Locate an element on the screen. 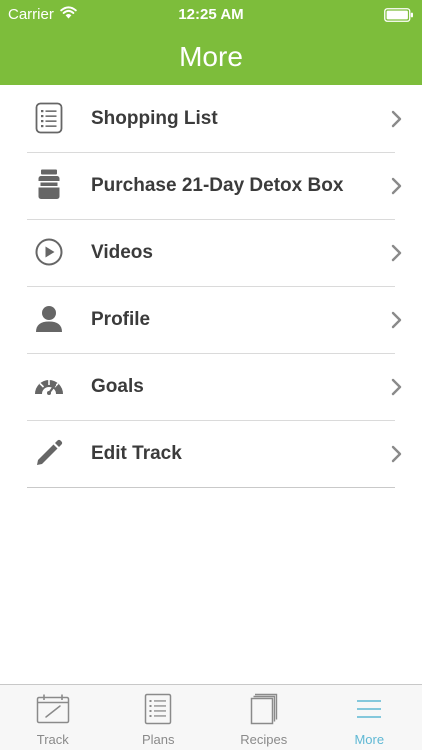  menu-item-label: Purchase 21-Day Detox Box is located at coordinates (217, 185).